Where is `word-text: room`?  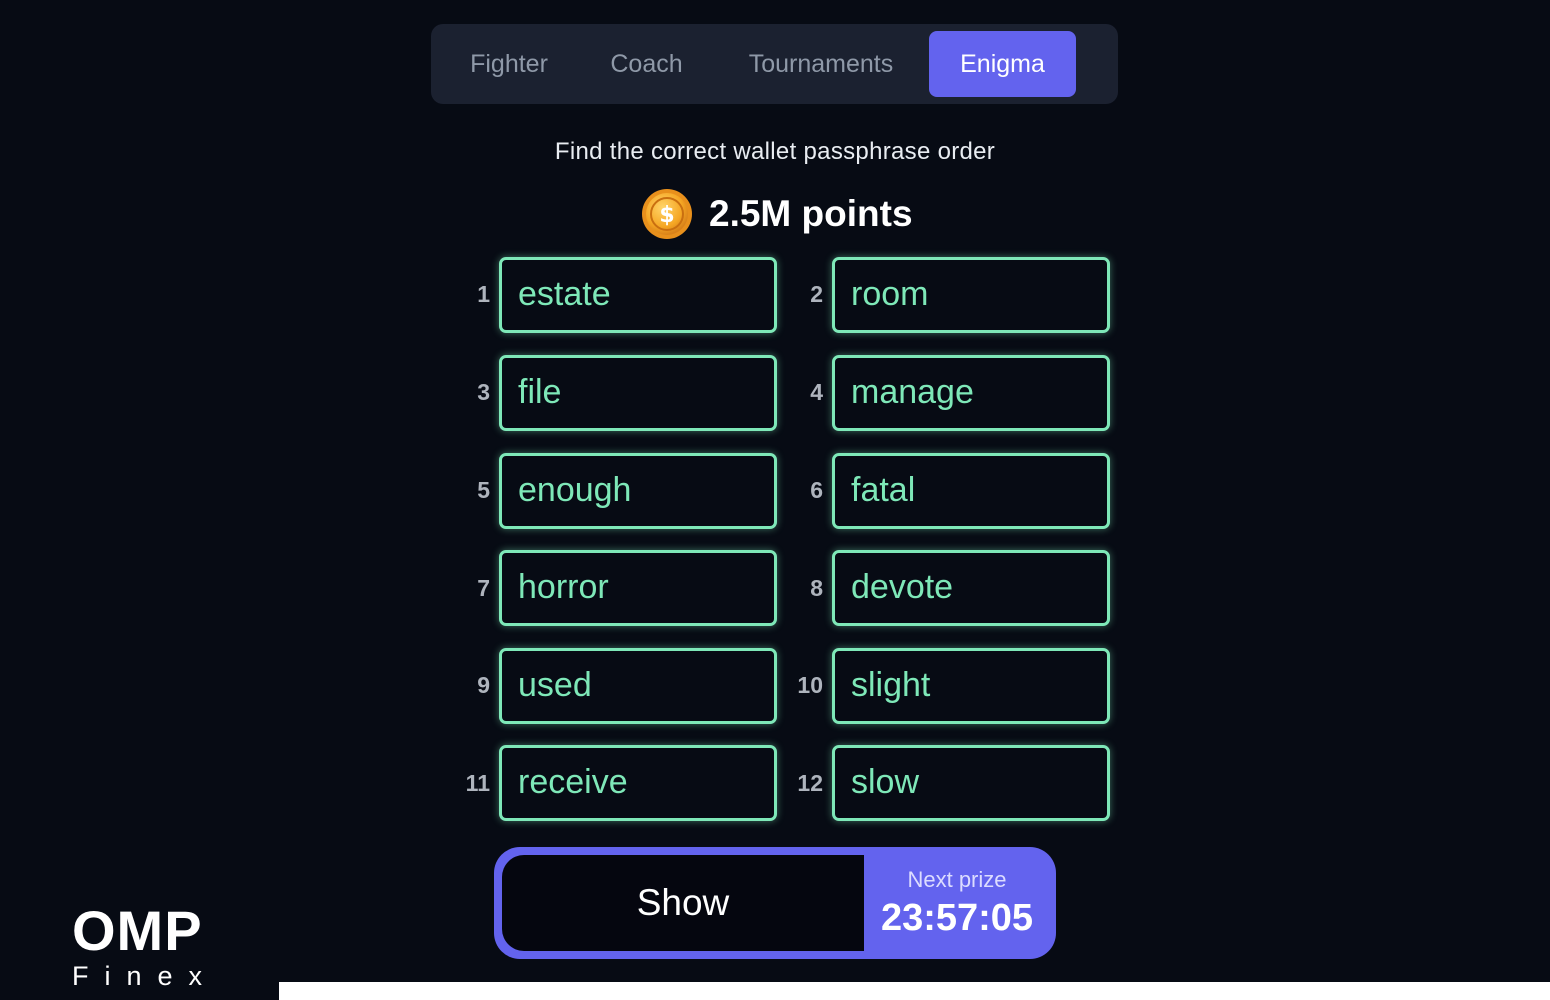 word-text: room is located at coordinates (890, 294).